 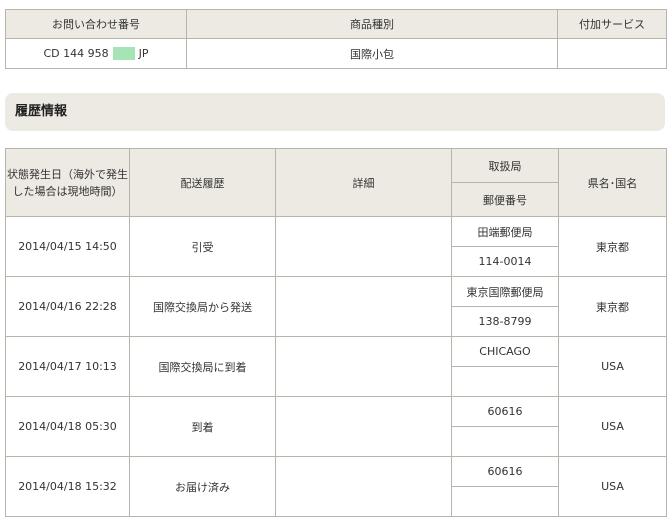 I want to click on history-row: 2014/04/17 10:13 国際交換局に到着 CHICAGO USA, so click(x=336, y=366).